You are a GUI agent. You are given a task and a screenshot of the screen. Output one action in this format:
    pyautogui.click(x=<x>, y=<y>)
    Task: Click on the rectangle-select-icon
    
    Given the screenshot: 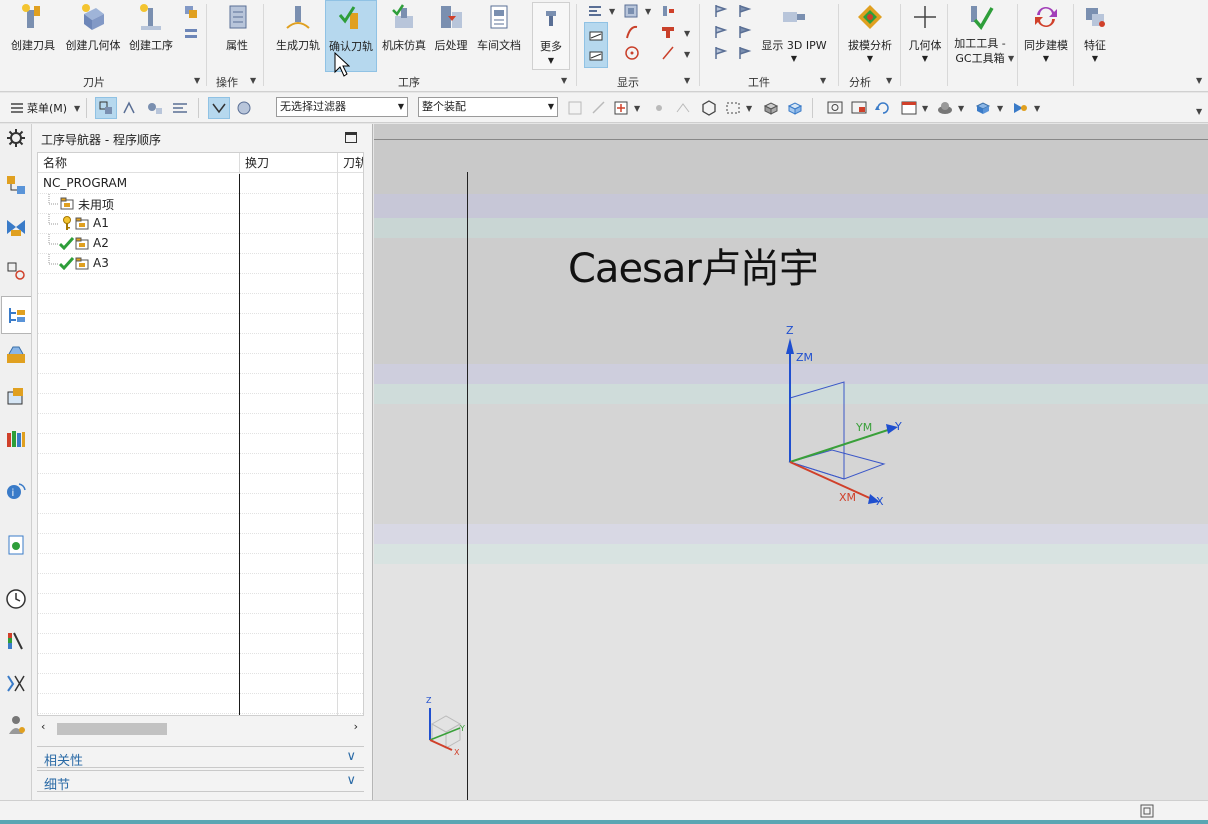 What is the action you would take?
    pyautogui.click(x=733, y=108)
    